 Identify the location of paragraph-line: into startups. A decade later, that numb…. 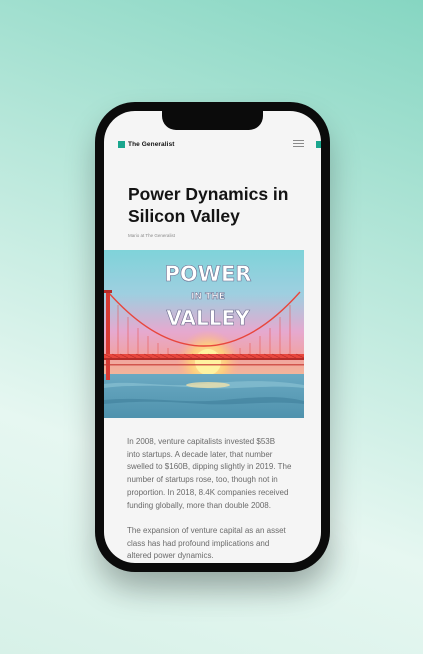
(200, 454).